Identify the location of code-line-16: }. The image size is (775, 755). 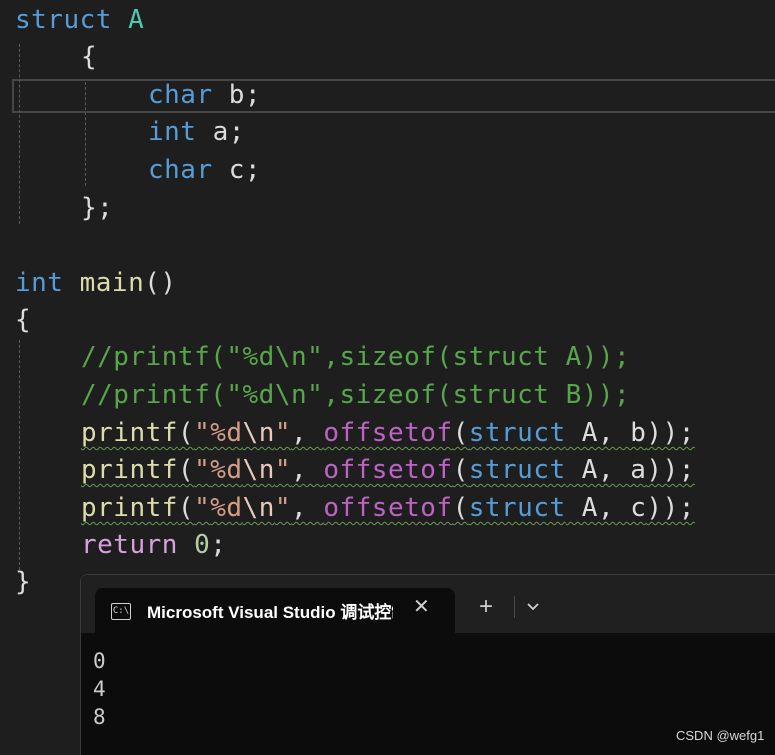
(23, 582).